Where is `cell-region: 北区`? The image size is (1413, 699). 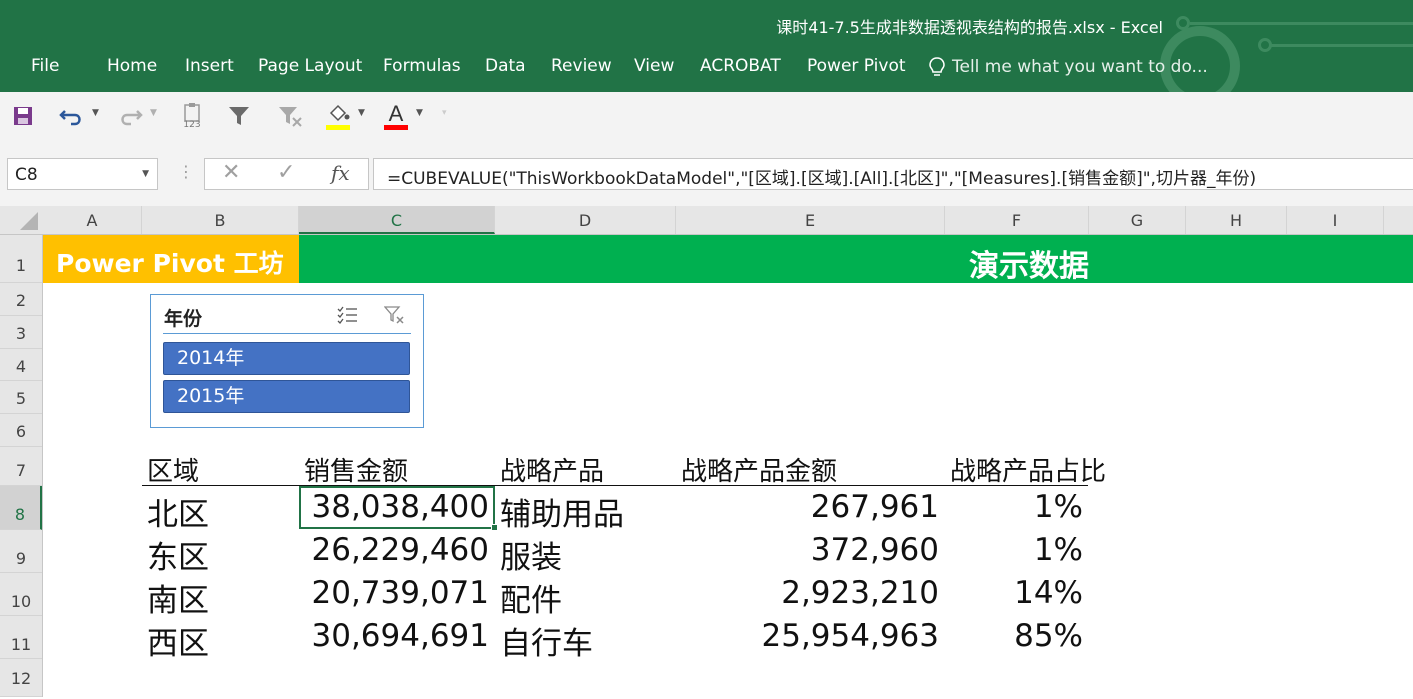 cell-region: 北区 is located at coordinates (178, 511).